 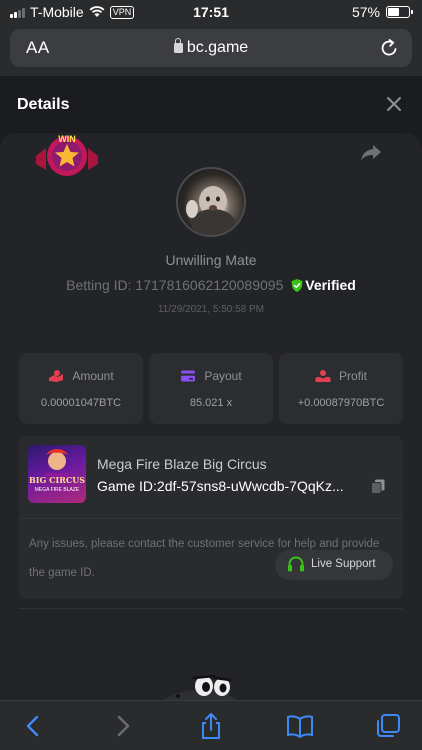 What do you see at coordinates (57, 480) in the screenshot?
I see `thumbnail-title: BIG CIRCUS` at bounding box center [57, 480].